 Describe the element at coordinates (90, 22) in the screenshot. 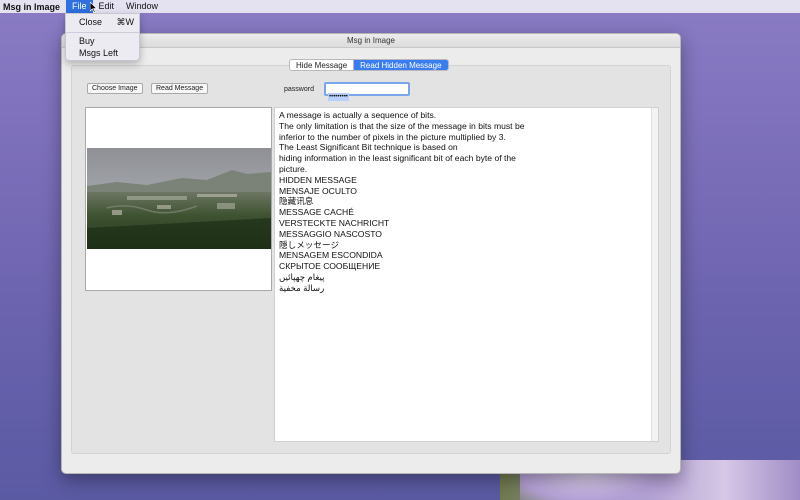

I see `menu-item-close: Close` at that location.